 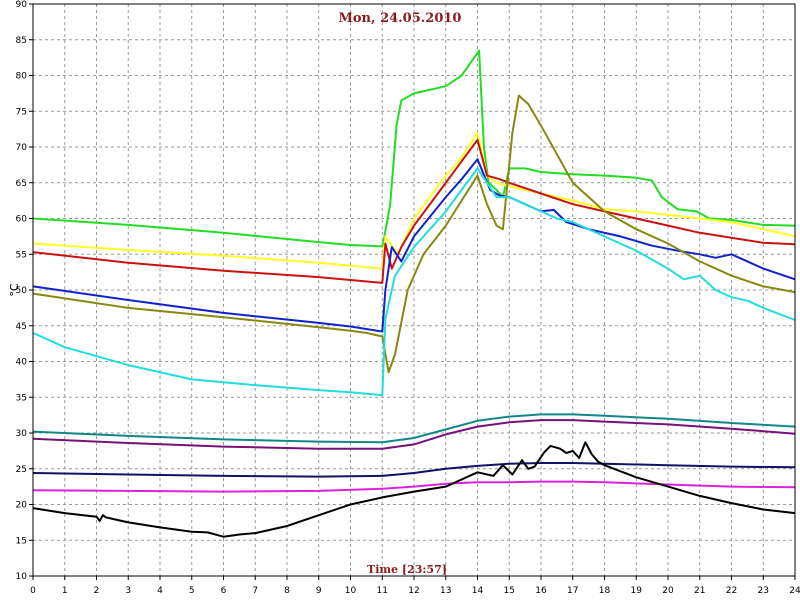 What do you see at coordinates (572, 591) in the screenshot?
I see `x-tick-label: 17` at bounding box center [572, 591].